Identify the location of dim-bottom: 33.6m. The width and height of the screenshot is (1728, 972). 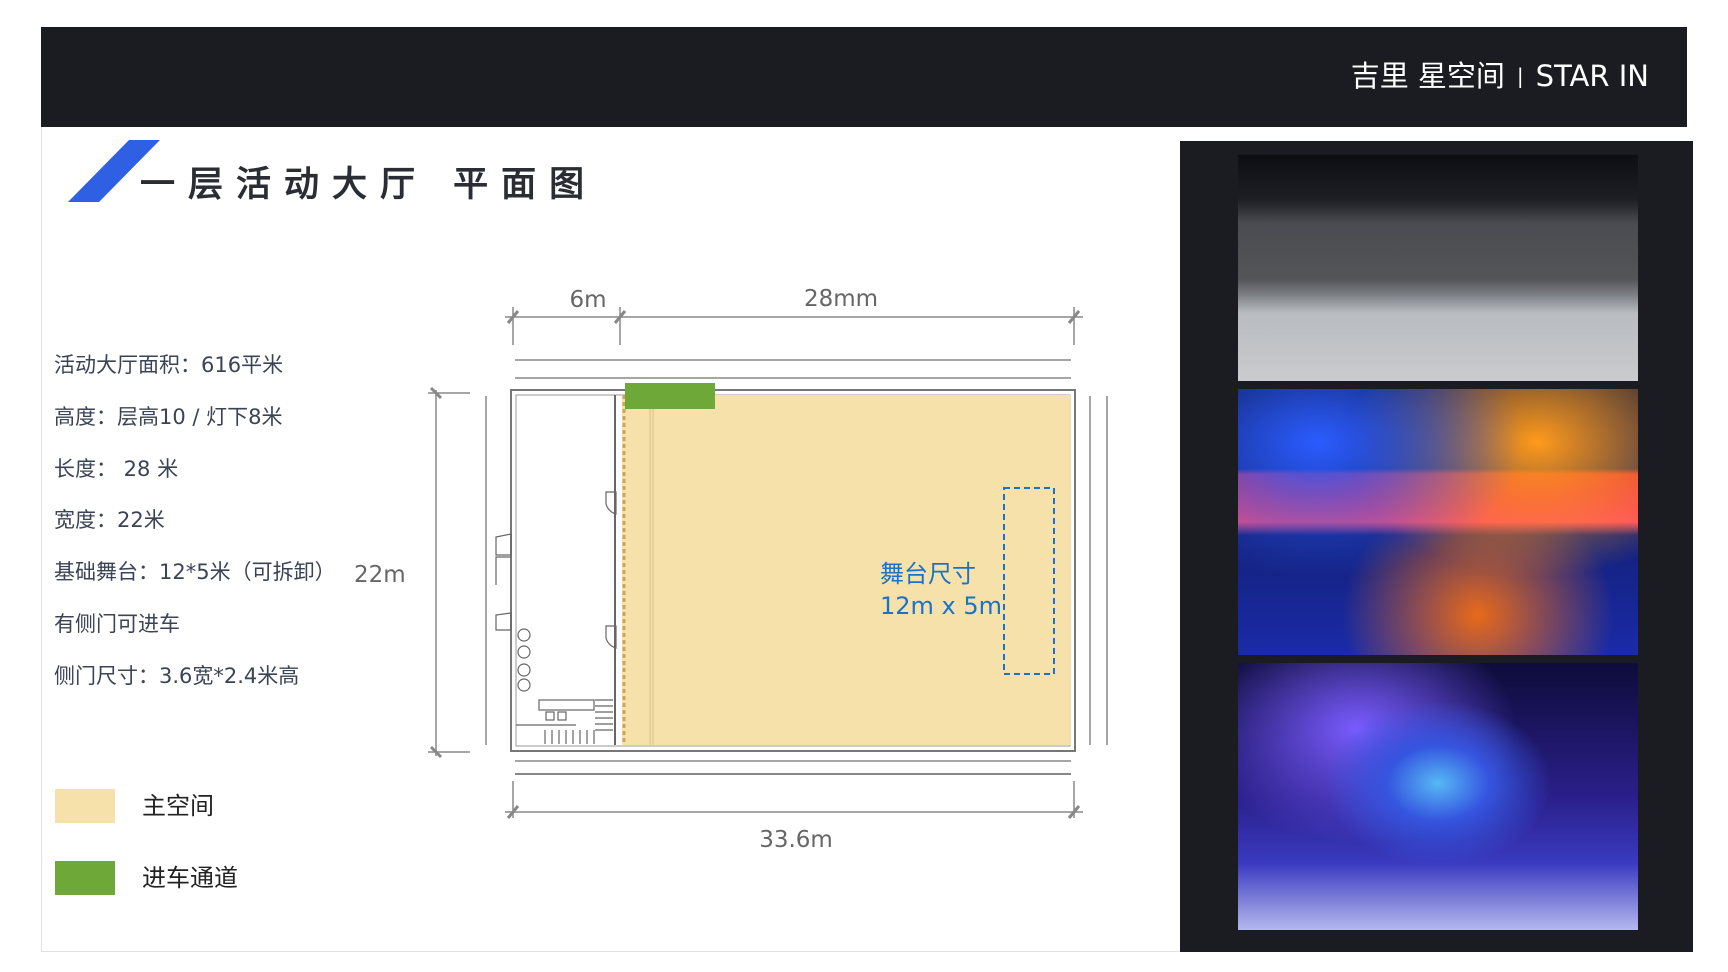
(796, 840).